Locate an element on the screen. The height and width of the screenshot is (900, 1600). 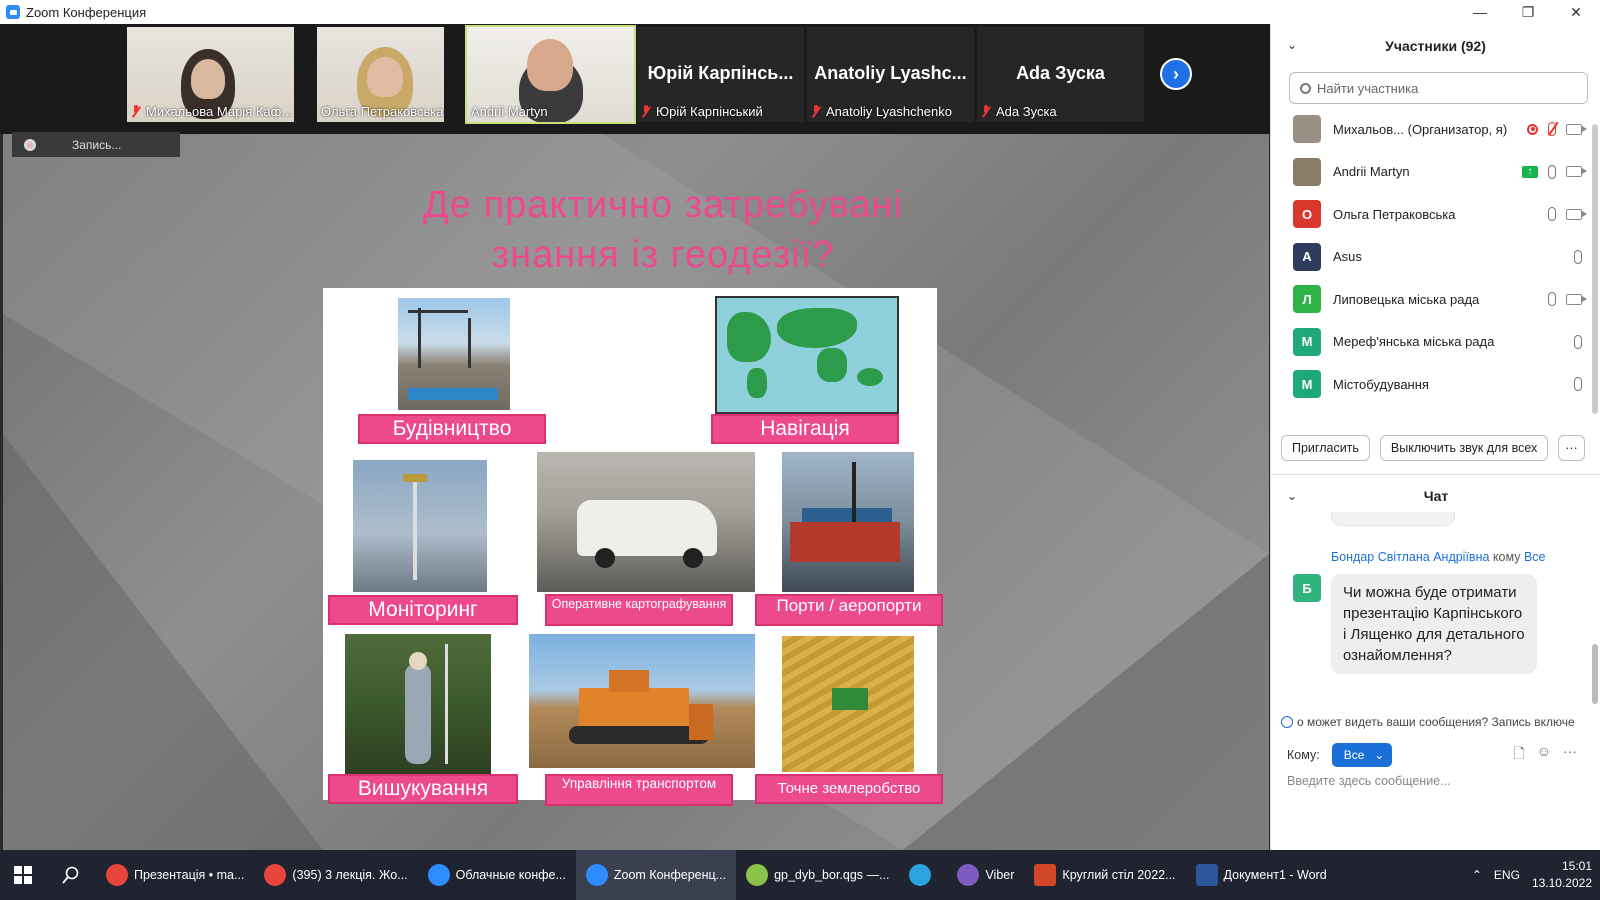
chrome-icon is located at coordinates (275, 875).